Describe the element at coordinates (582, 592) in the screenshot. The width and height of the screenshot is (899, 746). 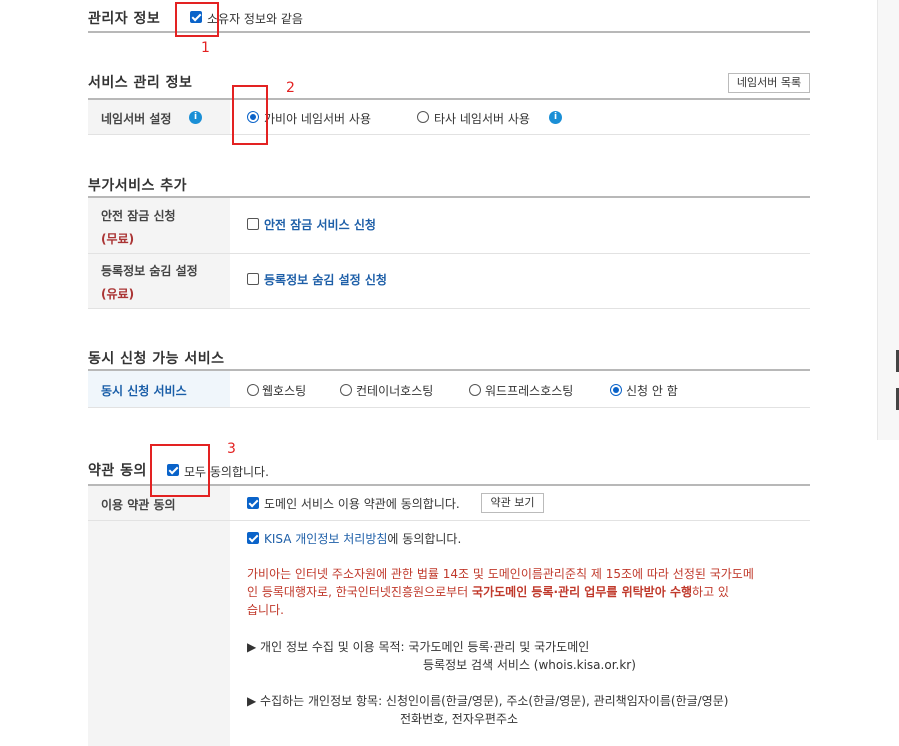
I see `notice-bold: 국가도메인 등록·관리 업무를 위탁받아 수행` at that location.